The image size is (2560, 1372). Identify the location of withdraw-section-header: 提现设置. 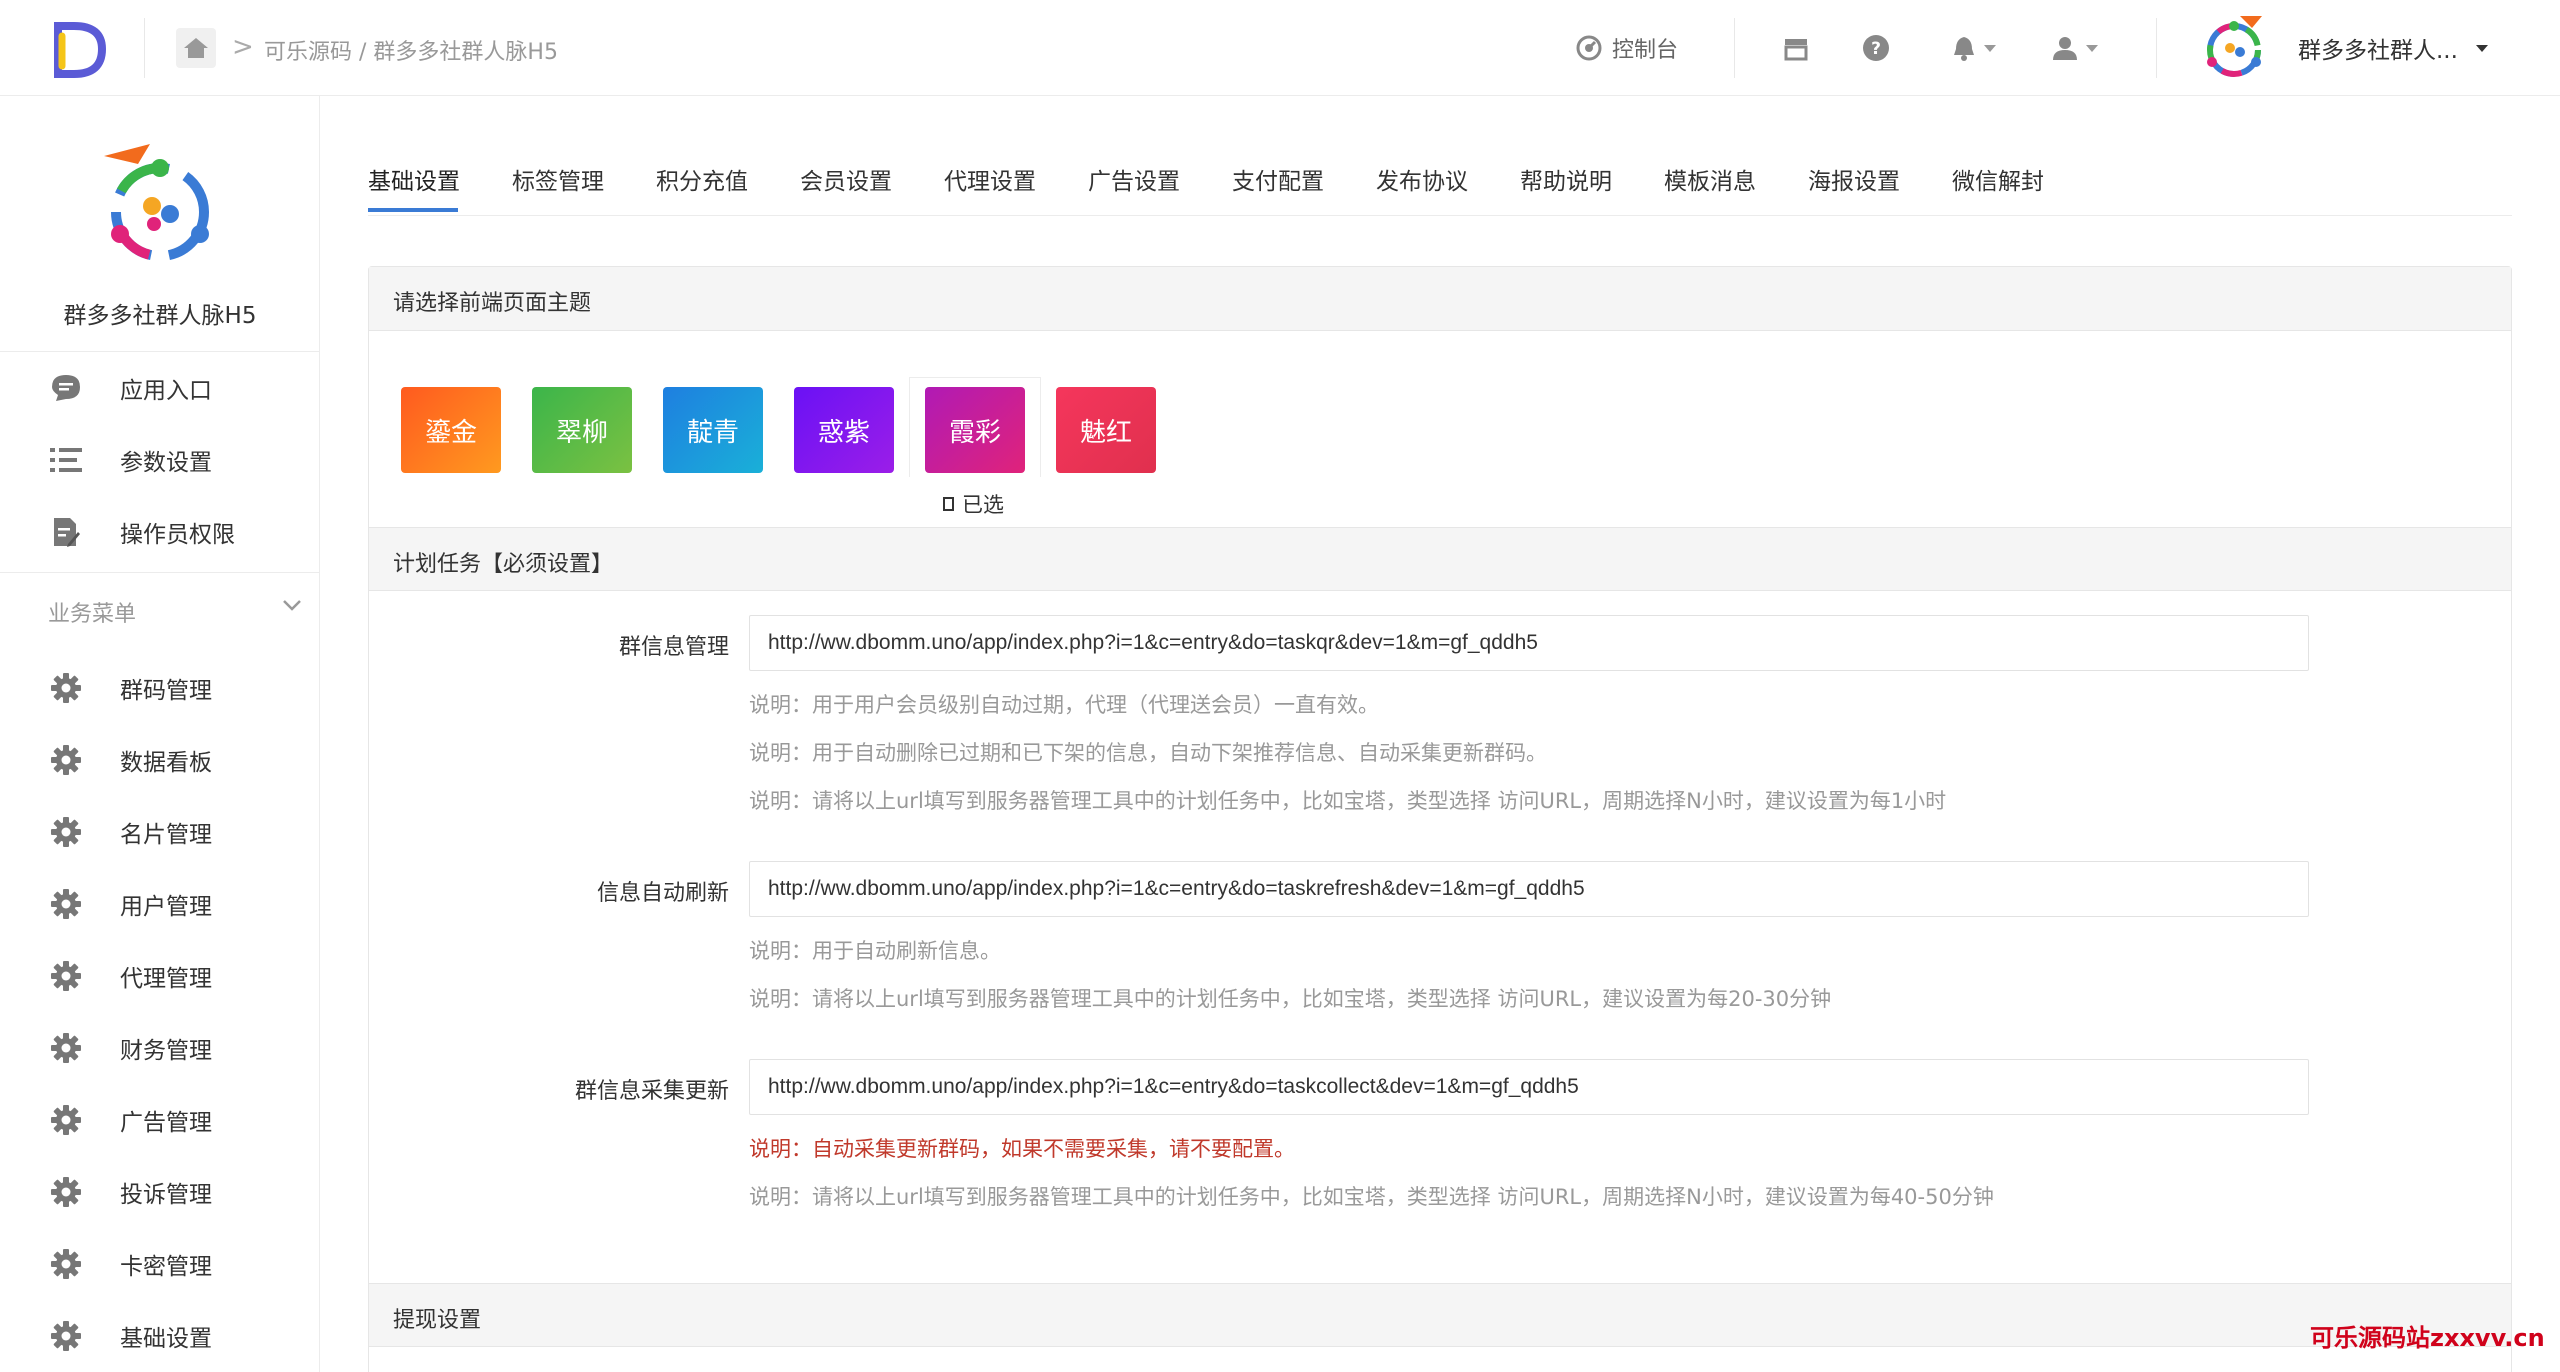
(1440, 1315).